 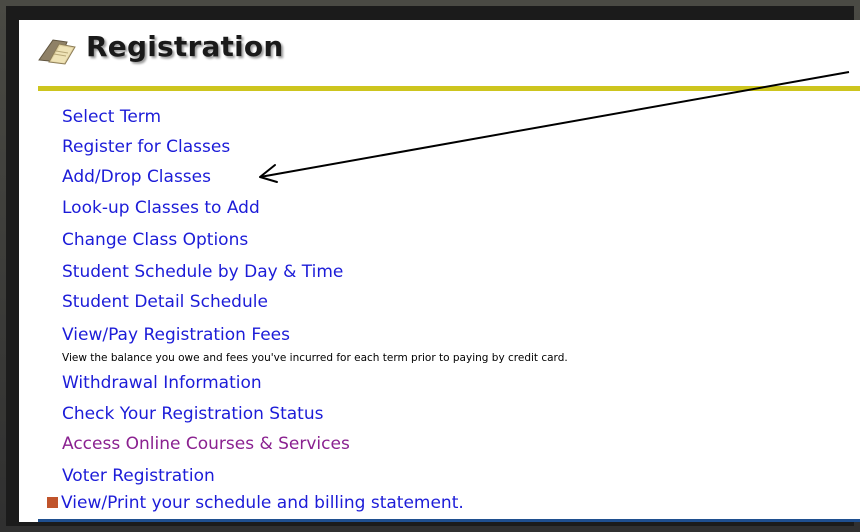 What do you see at coordinates (192, 414) in the screenshot?
I see `menu-link-registration-status: Check Your Registration Status` at bounding box center [192, 414].